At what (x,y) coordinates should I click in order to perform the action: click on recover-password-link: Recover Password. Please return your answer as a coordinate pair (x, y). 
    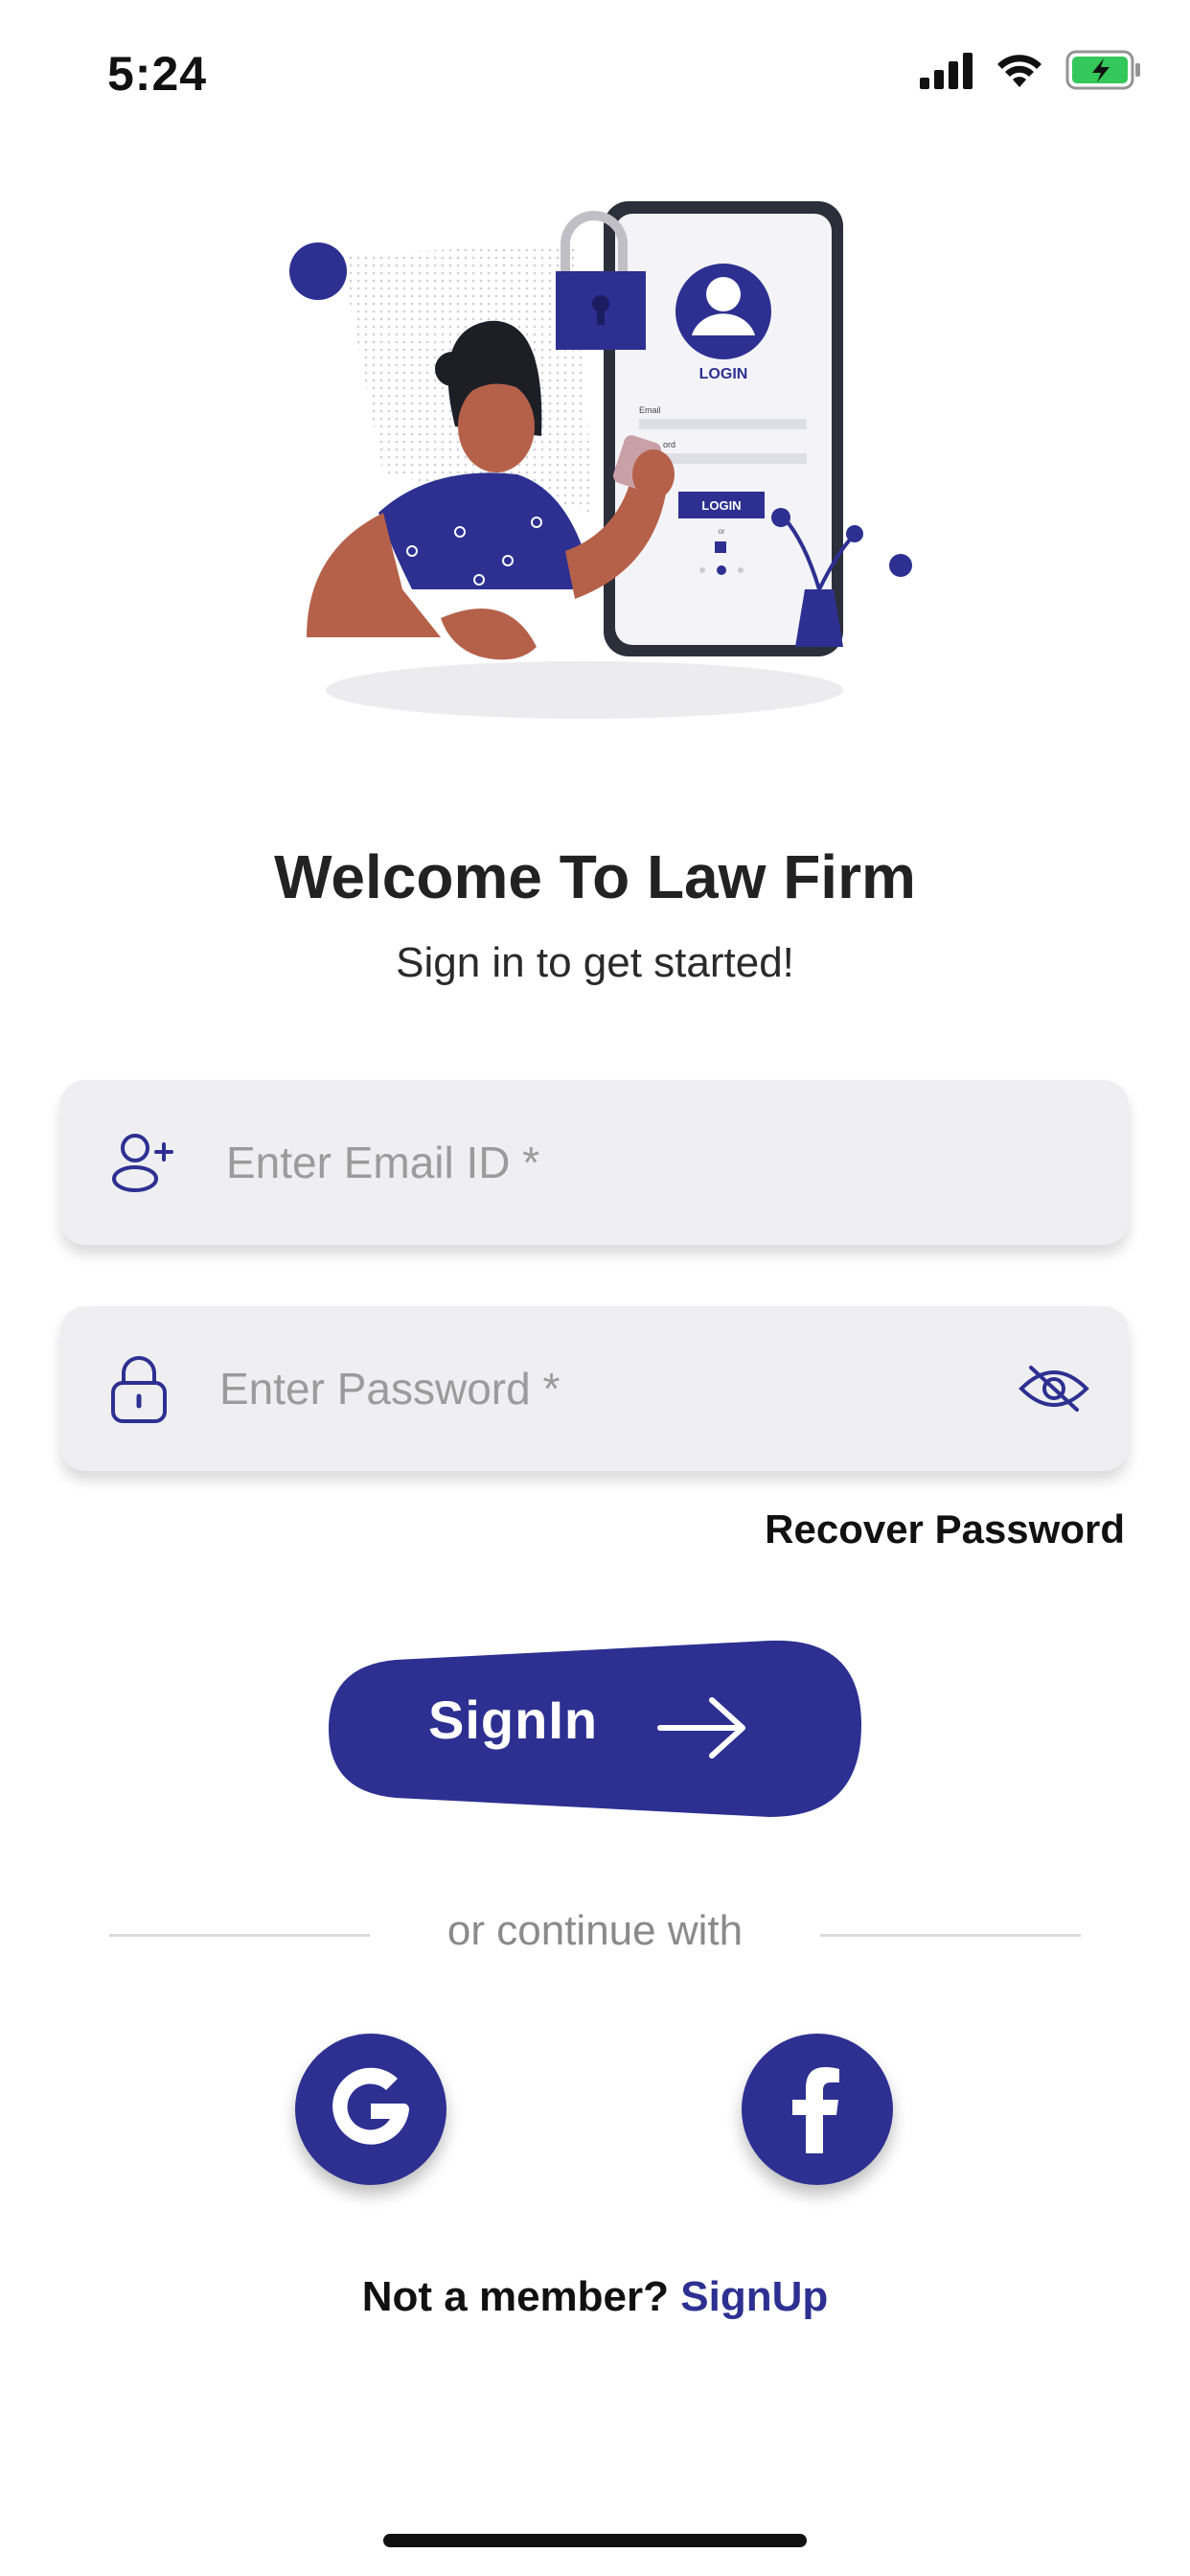
    Looking at the image, I should click on (945, 1529).